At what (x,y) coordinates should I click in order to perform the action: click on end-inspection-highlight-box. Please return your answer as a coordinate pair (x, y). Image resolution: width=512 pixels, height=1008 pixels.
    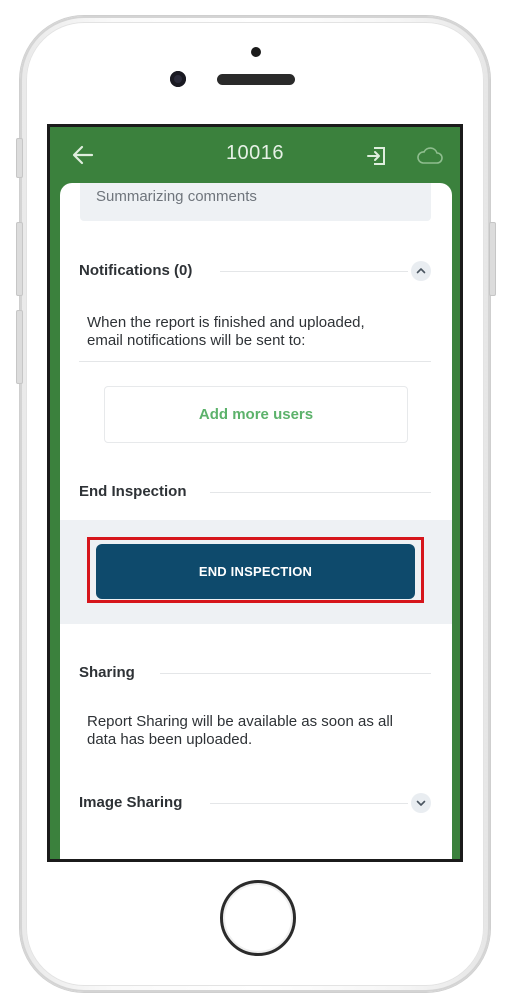
    Looking at the image, I should click on (255, 570).